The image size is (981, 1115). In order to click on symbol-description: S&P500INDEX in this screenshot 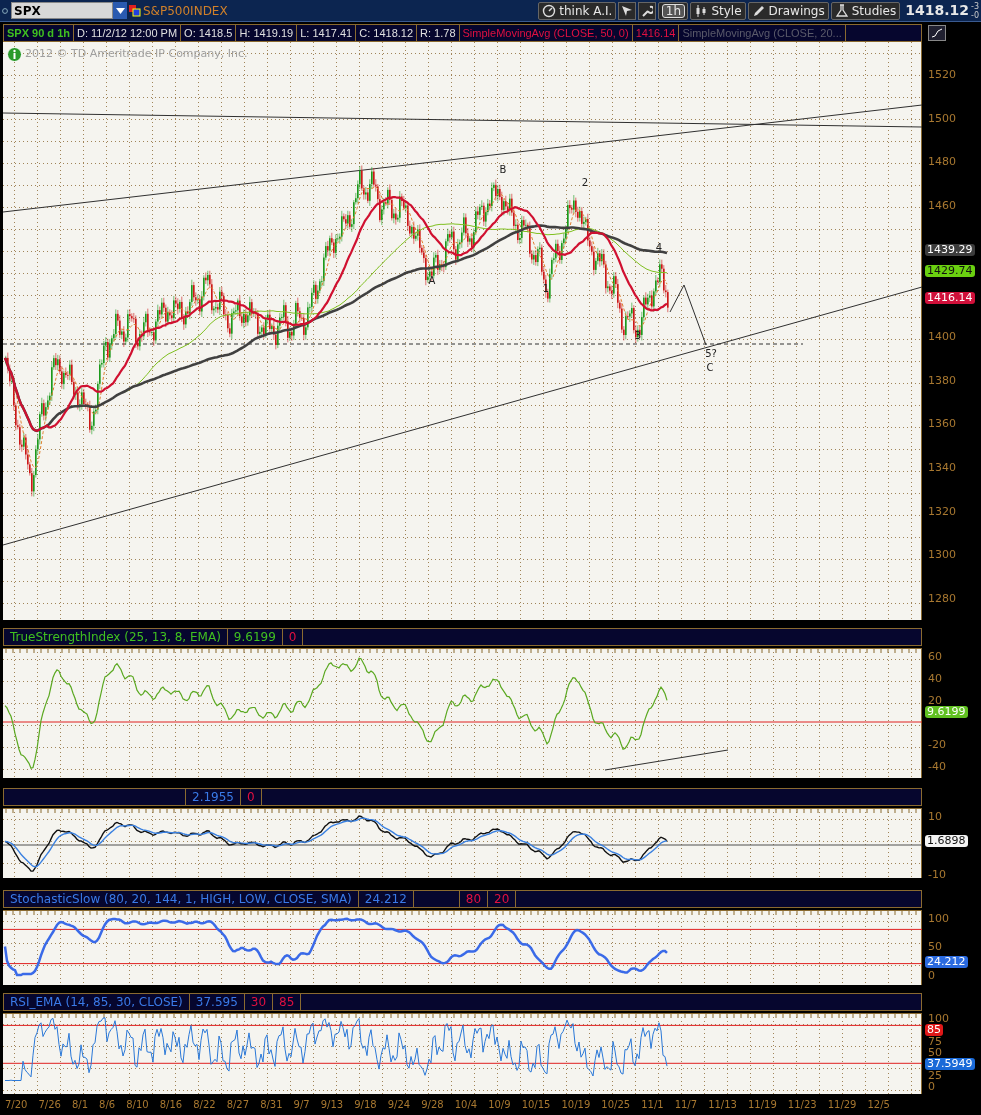, I will do `click(185, 11)`.